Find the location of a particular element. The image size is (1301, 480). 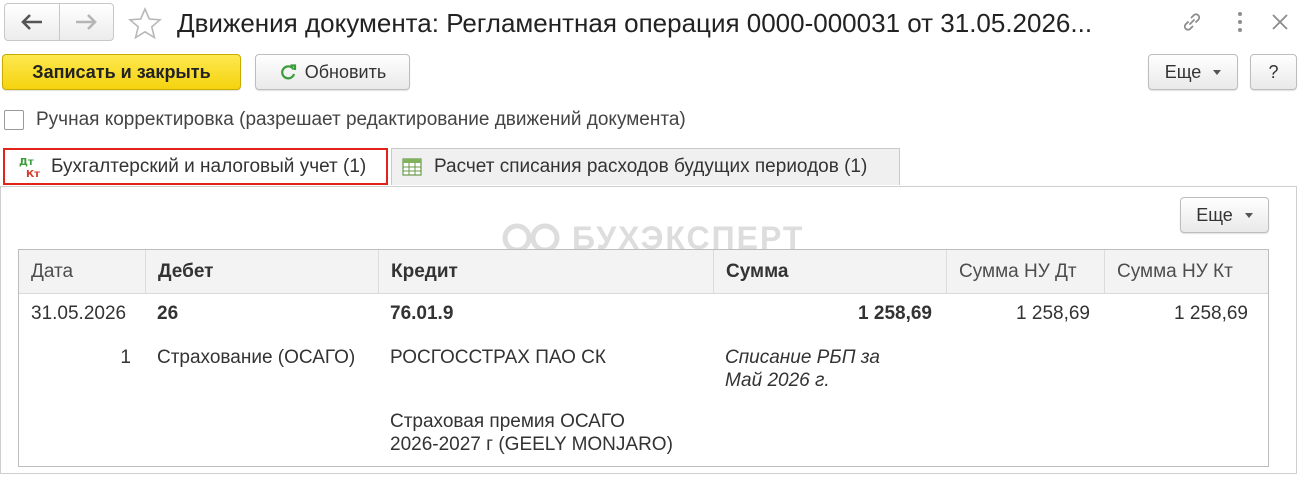

link-icon is located at coordinates (1192, 22).